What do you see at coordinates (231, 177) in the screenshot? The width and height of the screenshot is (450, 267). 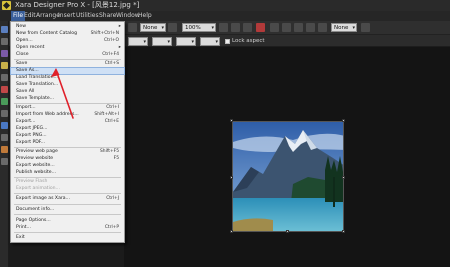 I see `resize-handle-left` at bounding box center [231, 177].